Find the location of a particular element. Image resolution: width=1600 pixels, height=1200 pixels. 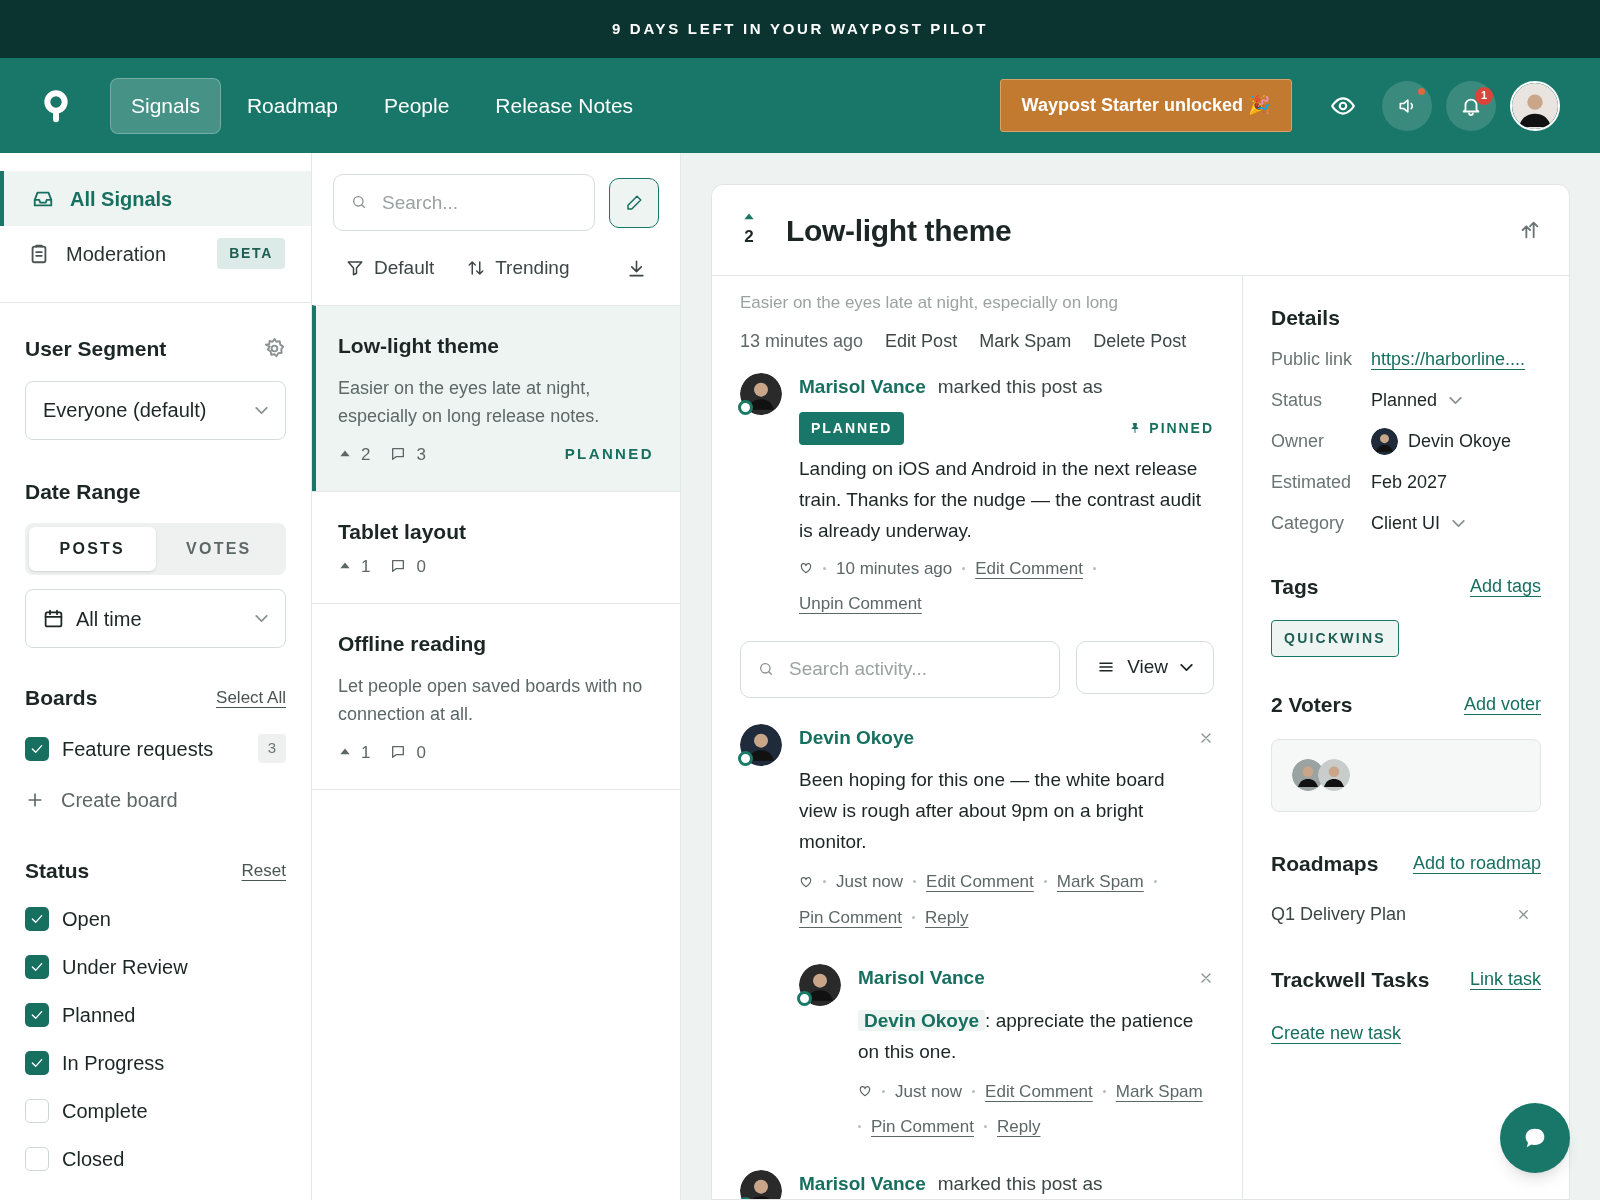

nav-tab: Signals is located at coordinates (165, 105).